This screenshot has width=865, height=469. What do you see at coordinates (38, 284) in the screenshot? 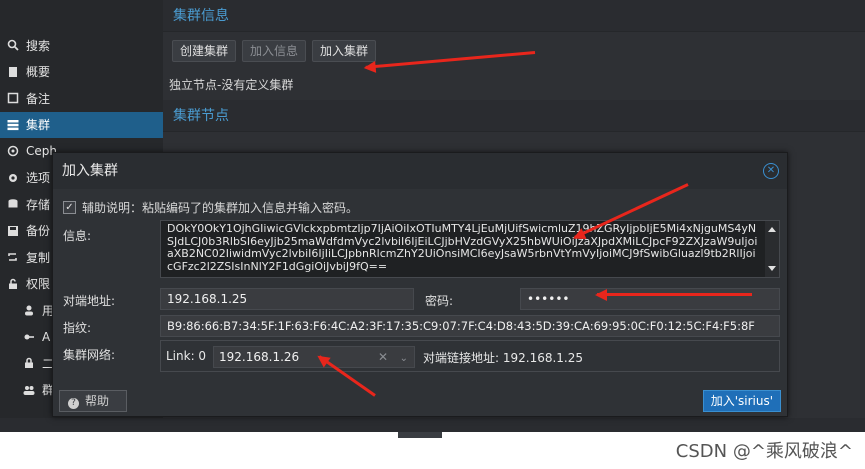
I see `sidebar-item-label: 权限` at bounding box center [38, 284].